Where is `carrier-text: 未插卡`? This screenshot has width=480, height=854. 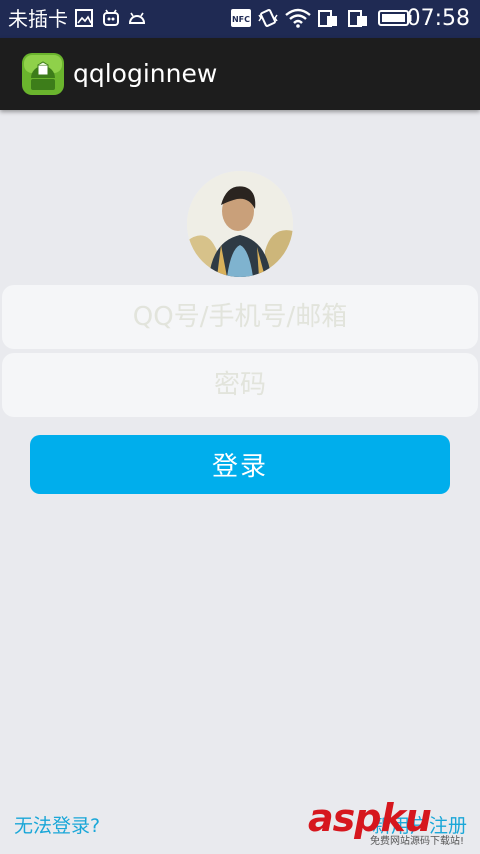 carrier-text: 未插卡 is located at coordinates (38, 19).